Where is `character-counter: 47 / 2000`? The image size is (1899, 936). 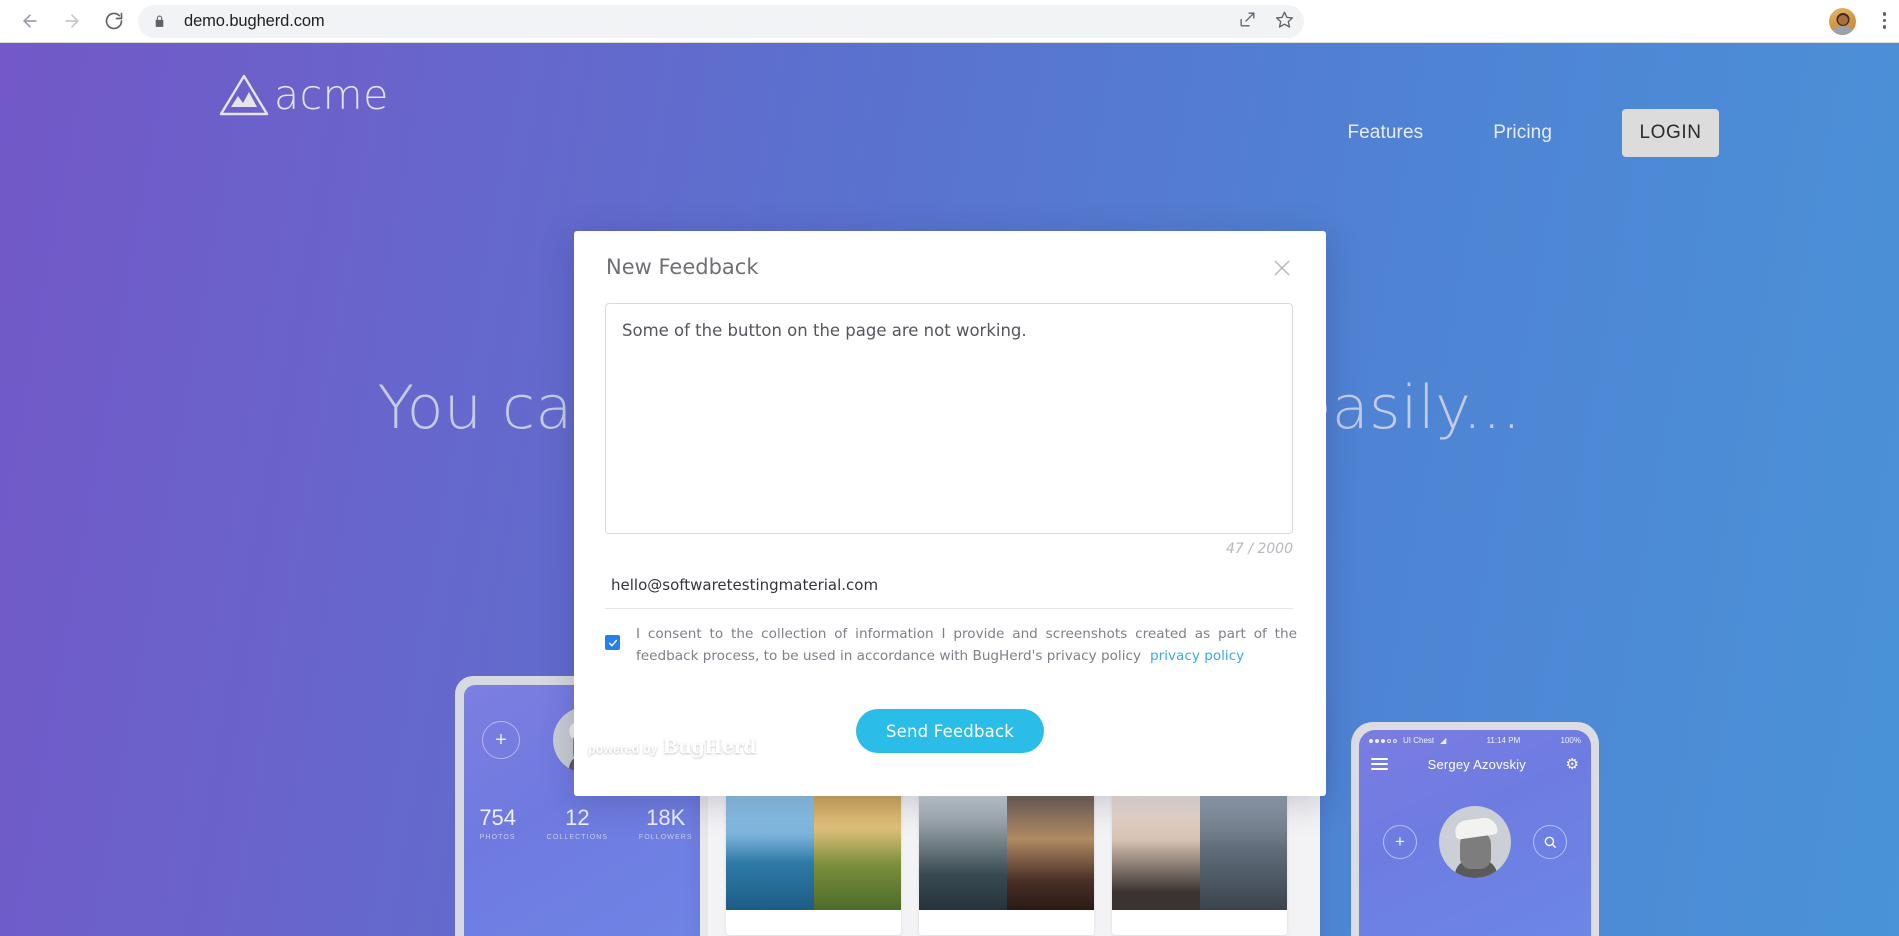 character-counter: 47 / 2000 is located at coordinates (1259, 549).